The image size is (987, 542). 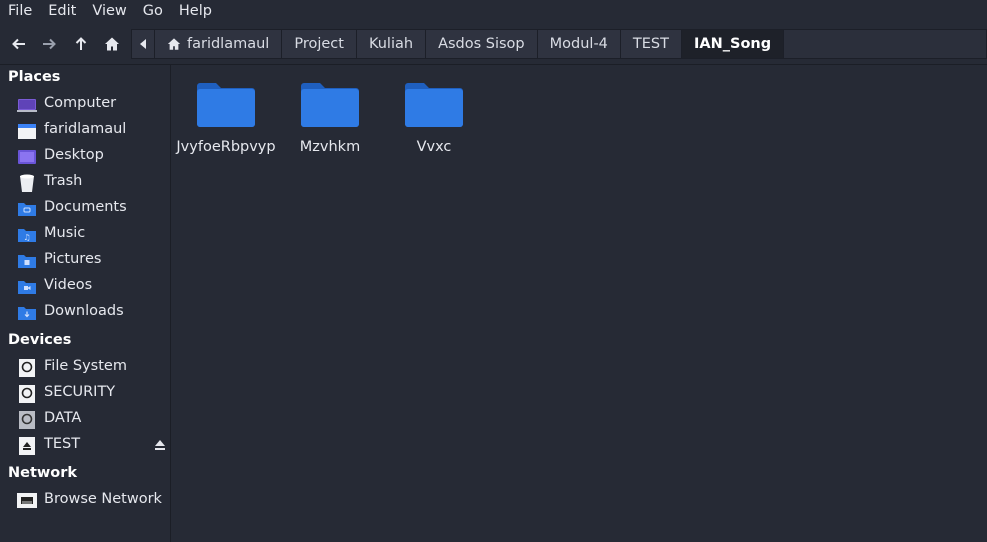 What do you see at coordinates (482, 44) in the screenshot?
I see `crumb-asdos-sisop: Asdos Sisop` at bounding box center [482, 44].